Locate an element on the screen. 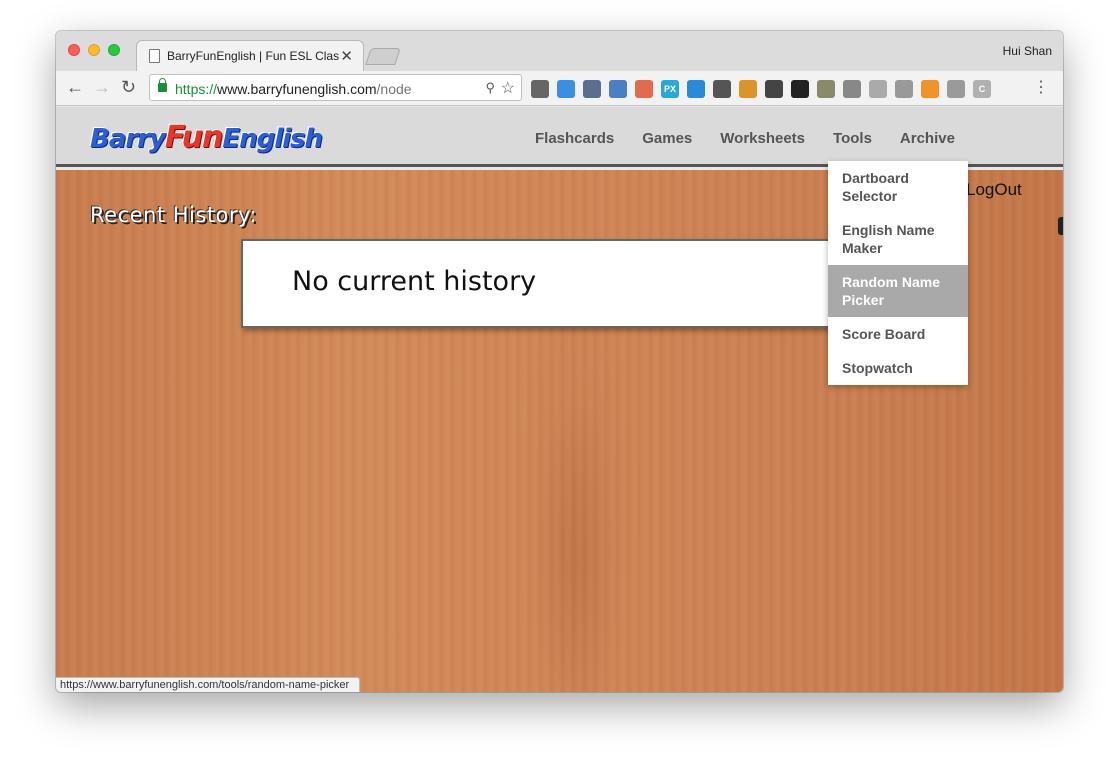 The width and height of the screenshot is (1119, 774). reload-icon: ↻ is located at coordinates (128, 87).